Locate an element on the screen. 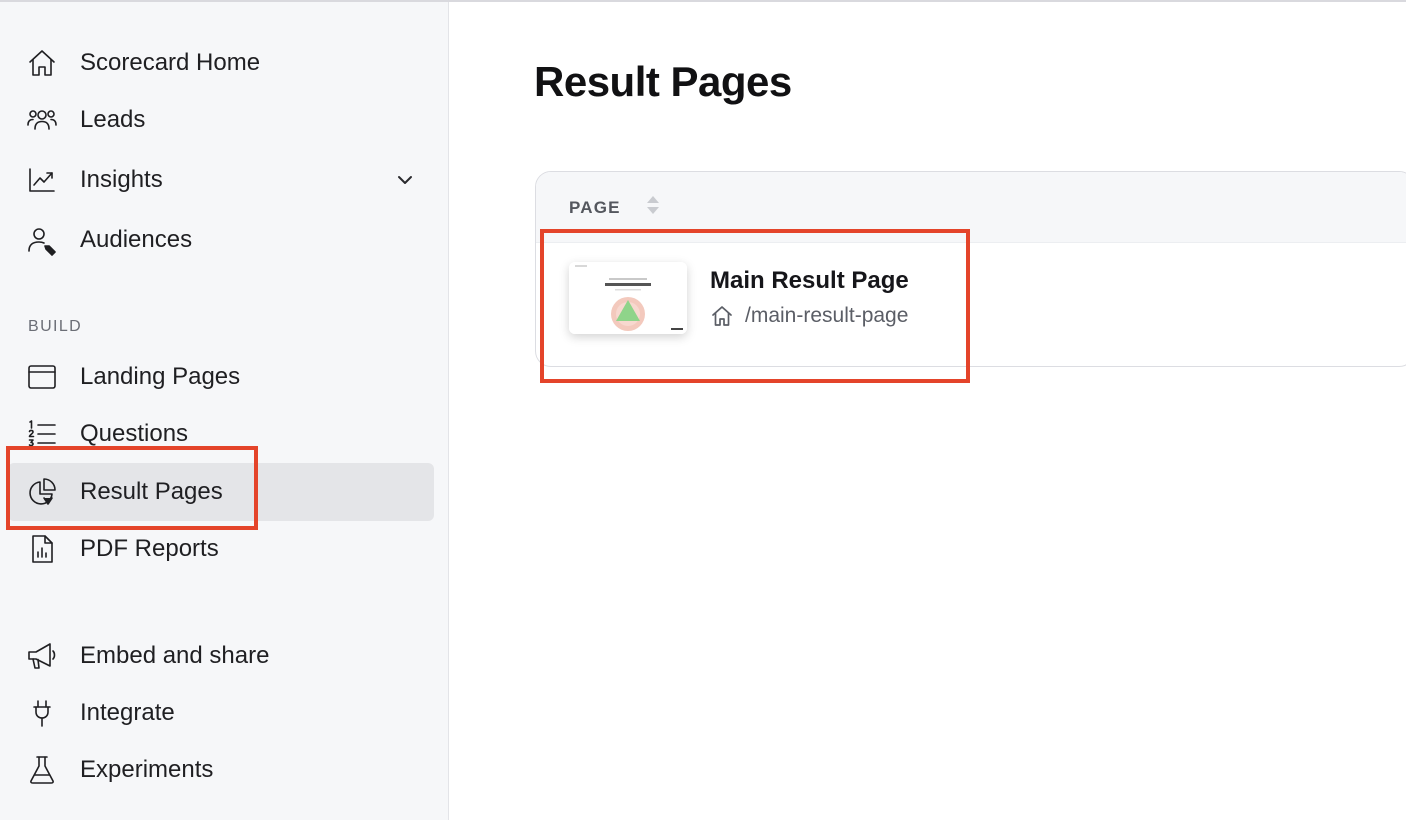  sidebar-item-experiments: Experiments is located at coordinates (221, 770).